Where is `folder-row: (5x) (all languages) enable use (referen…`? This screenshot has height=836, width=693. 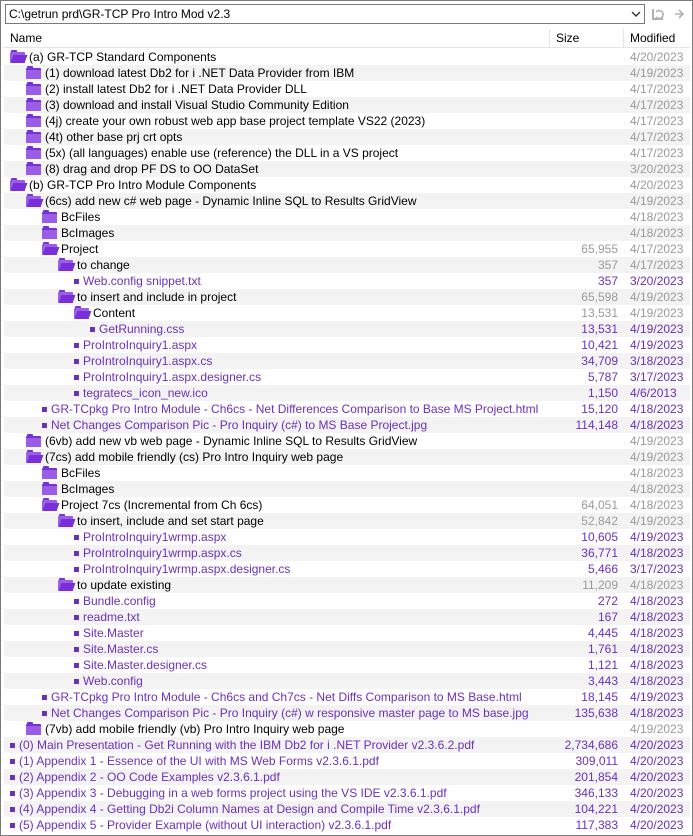 folder-row: (5x) (all languages) enable use (referen… is located at coordinates (347, 153).